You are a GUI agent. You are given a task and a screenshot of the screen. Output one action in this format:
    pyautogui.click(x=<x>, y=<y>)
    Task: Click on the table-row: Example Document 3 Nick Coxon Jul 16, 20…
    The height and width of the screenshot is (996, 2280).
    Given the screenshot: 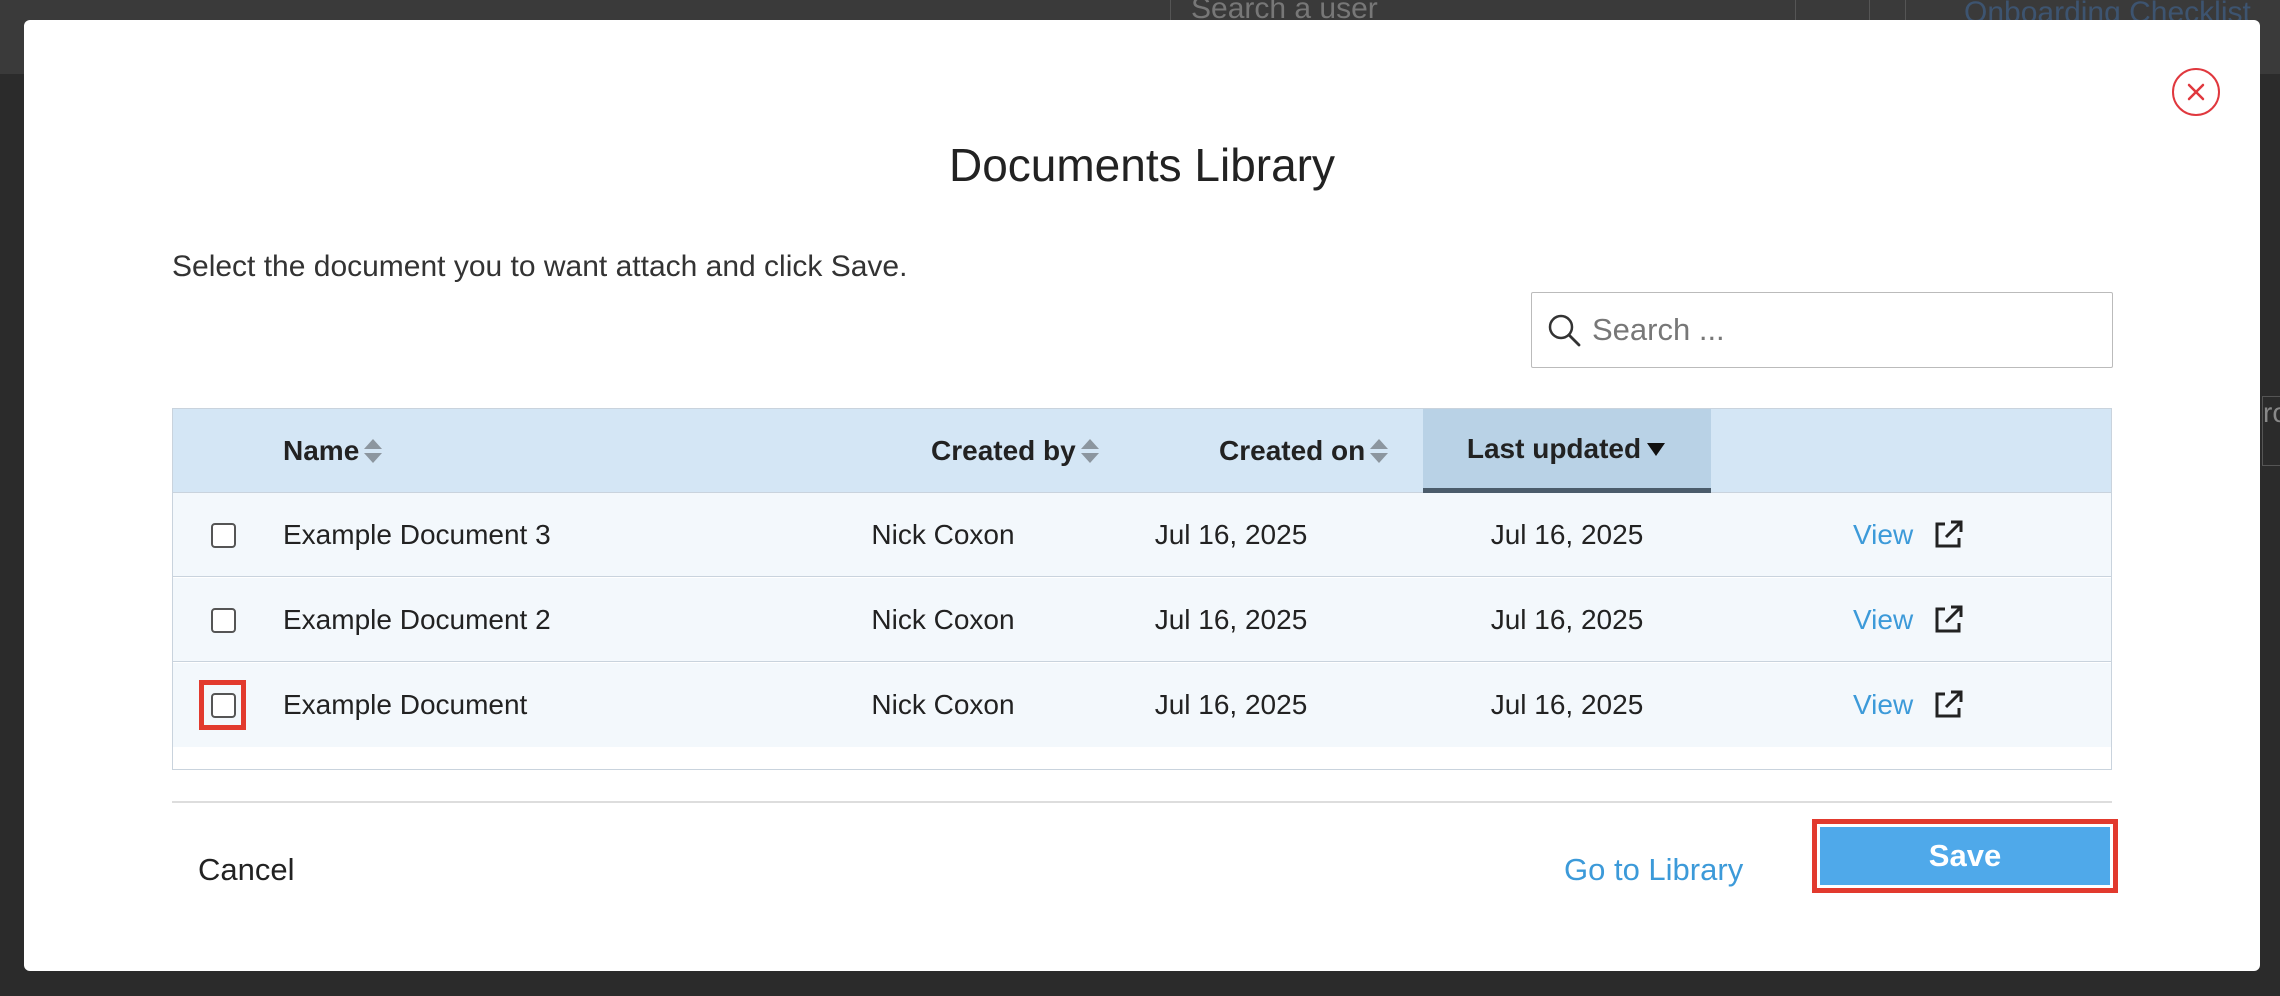 What is the action you would take?
    pyautogui.click(x=1142, y=535)
    